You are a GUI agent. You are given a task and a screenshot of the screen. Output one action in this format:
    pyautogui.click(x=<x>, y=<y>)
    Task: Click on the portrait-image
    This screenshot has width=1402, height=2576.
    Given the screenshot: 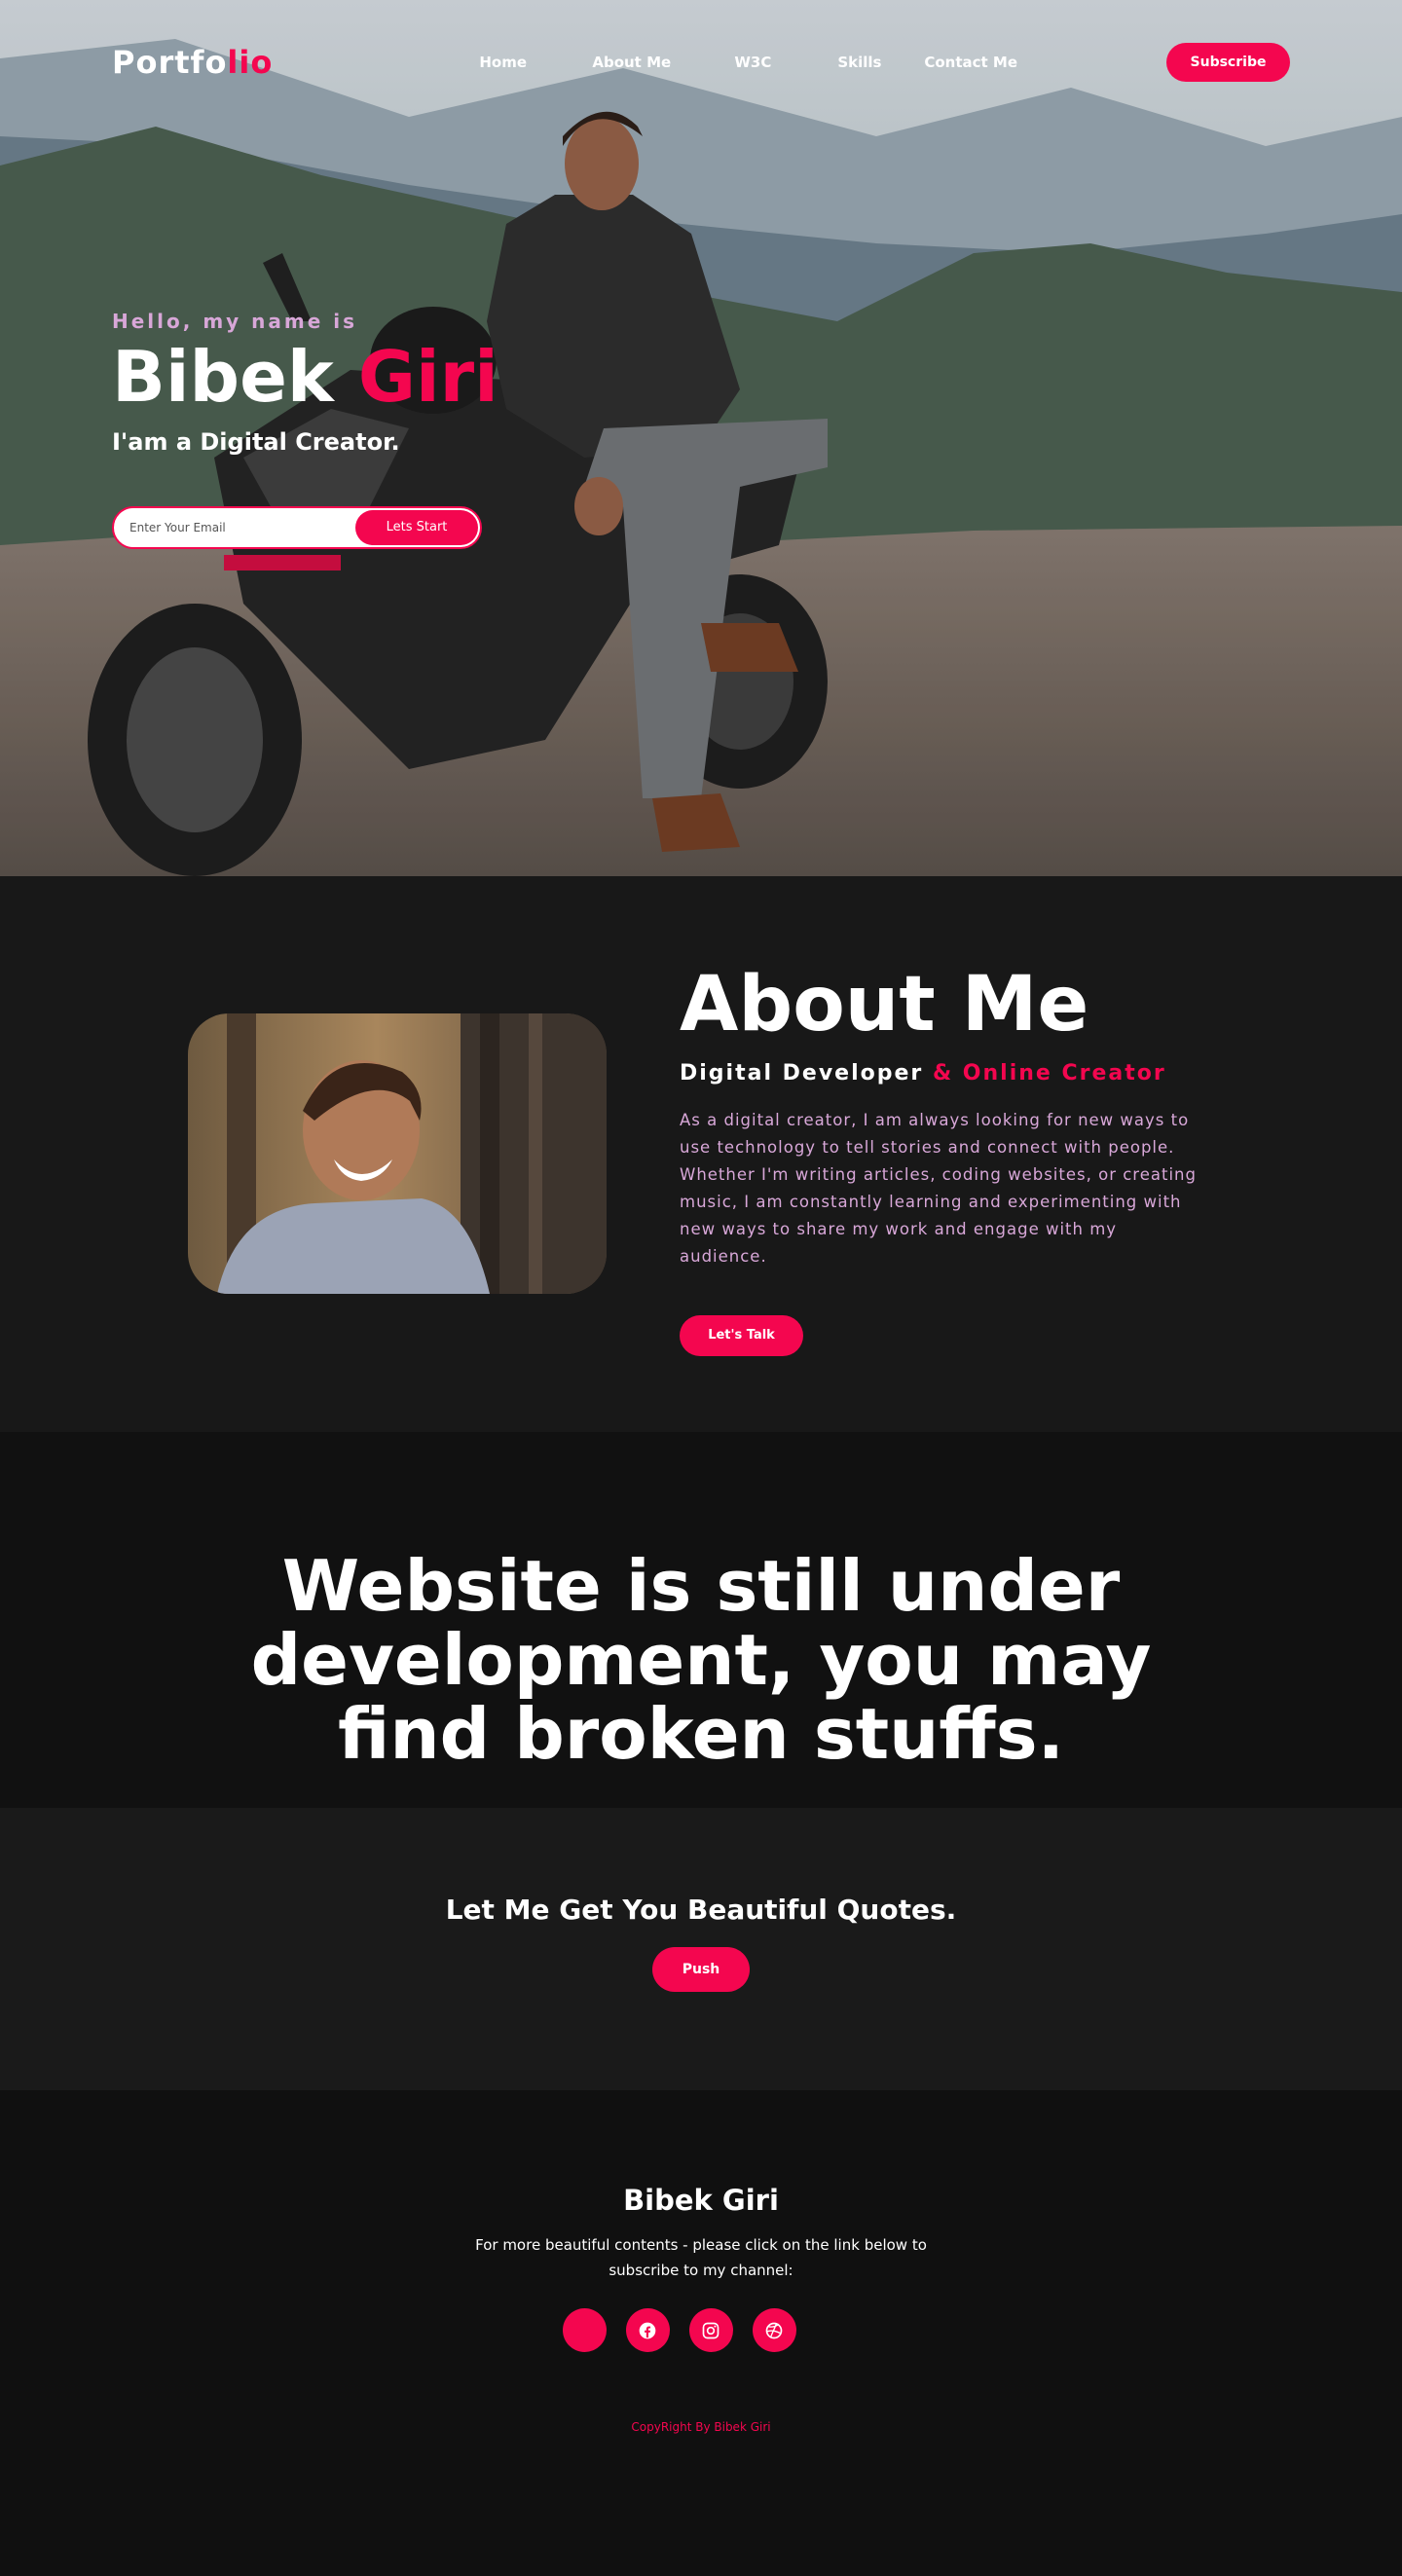 What is the action you would take?
    pyautogui.click(x=397, y=1153)
    